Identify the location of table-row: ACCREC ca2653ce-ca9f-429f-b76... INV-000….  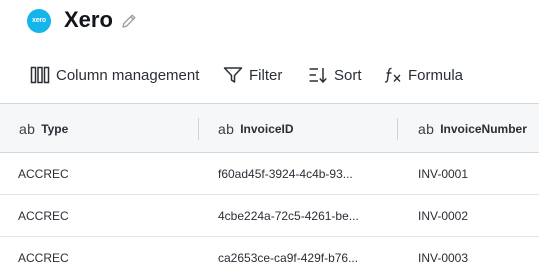
(269, 254).